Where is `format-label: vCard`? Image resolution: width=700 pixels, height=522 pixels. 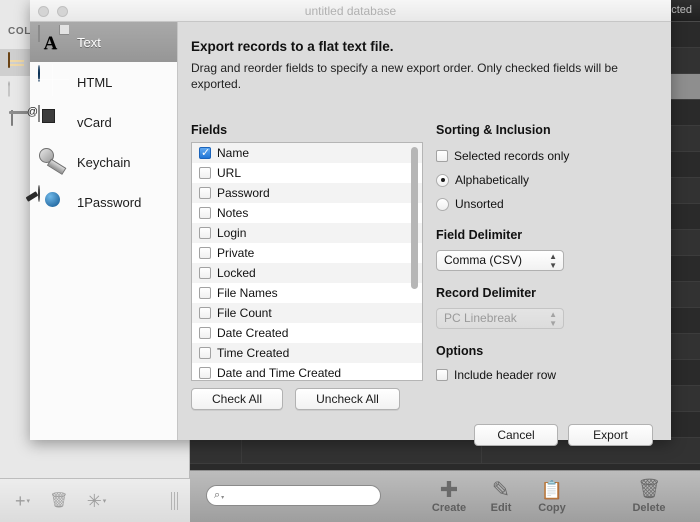 format-label: vCard is located at coordinates (94, 122).